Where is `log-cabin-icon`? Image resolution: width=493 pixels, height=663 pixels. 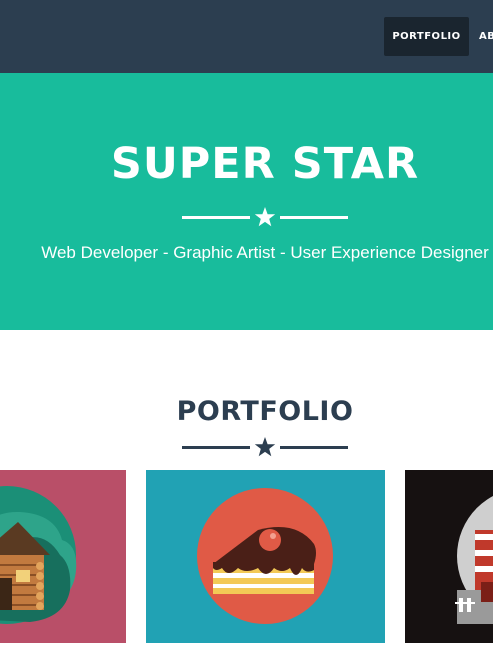 log-cabin-icon is located at coordinates (38, 555).